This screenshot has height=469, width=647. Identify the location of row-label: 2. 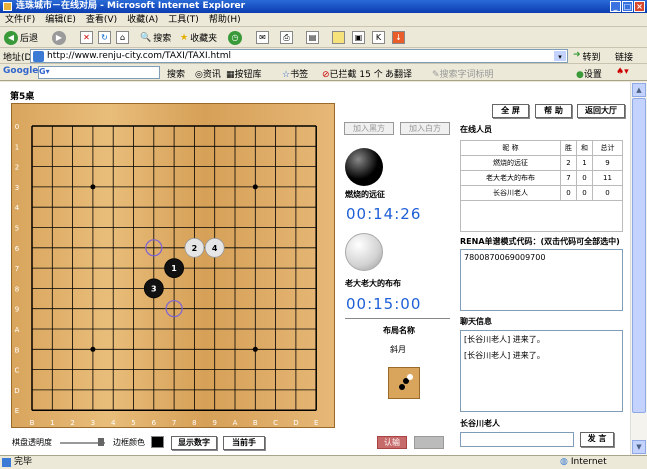
(17, 168).